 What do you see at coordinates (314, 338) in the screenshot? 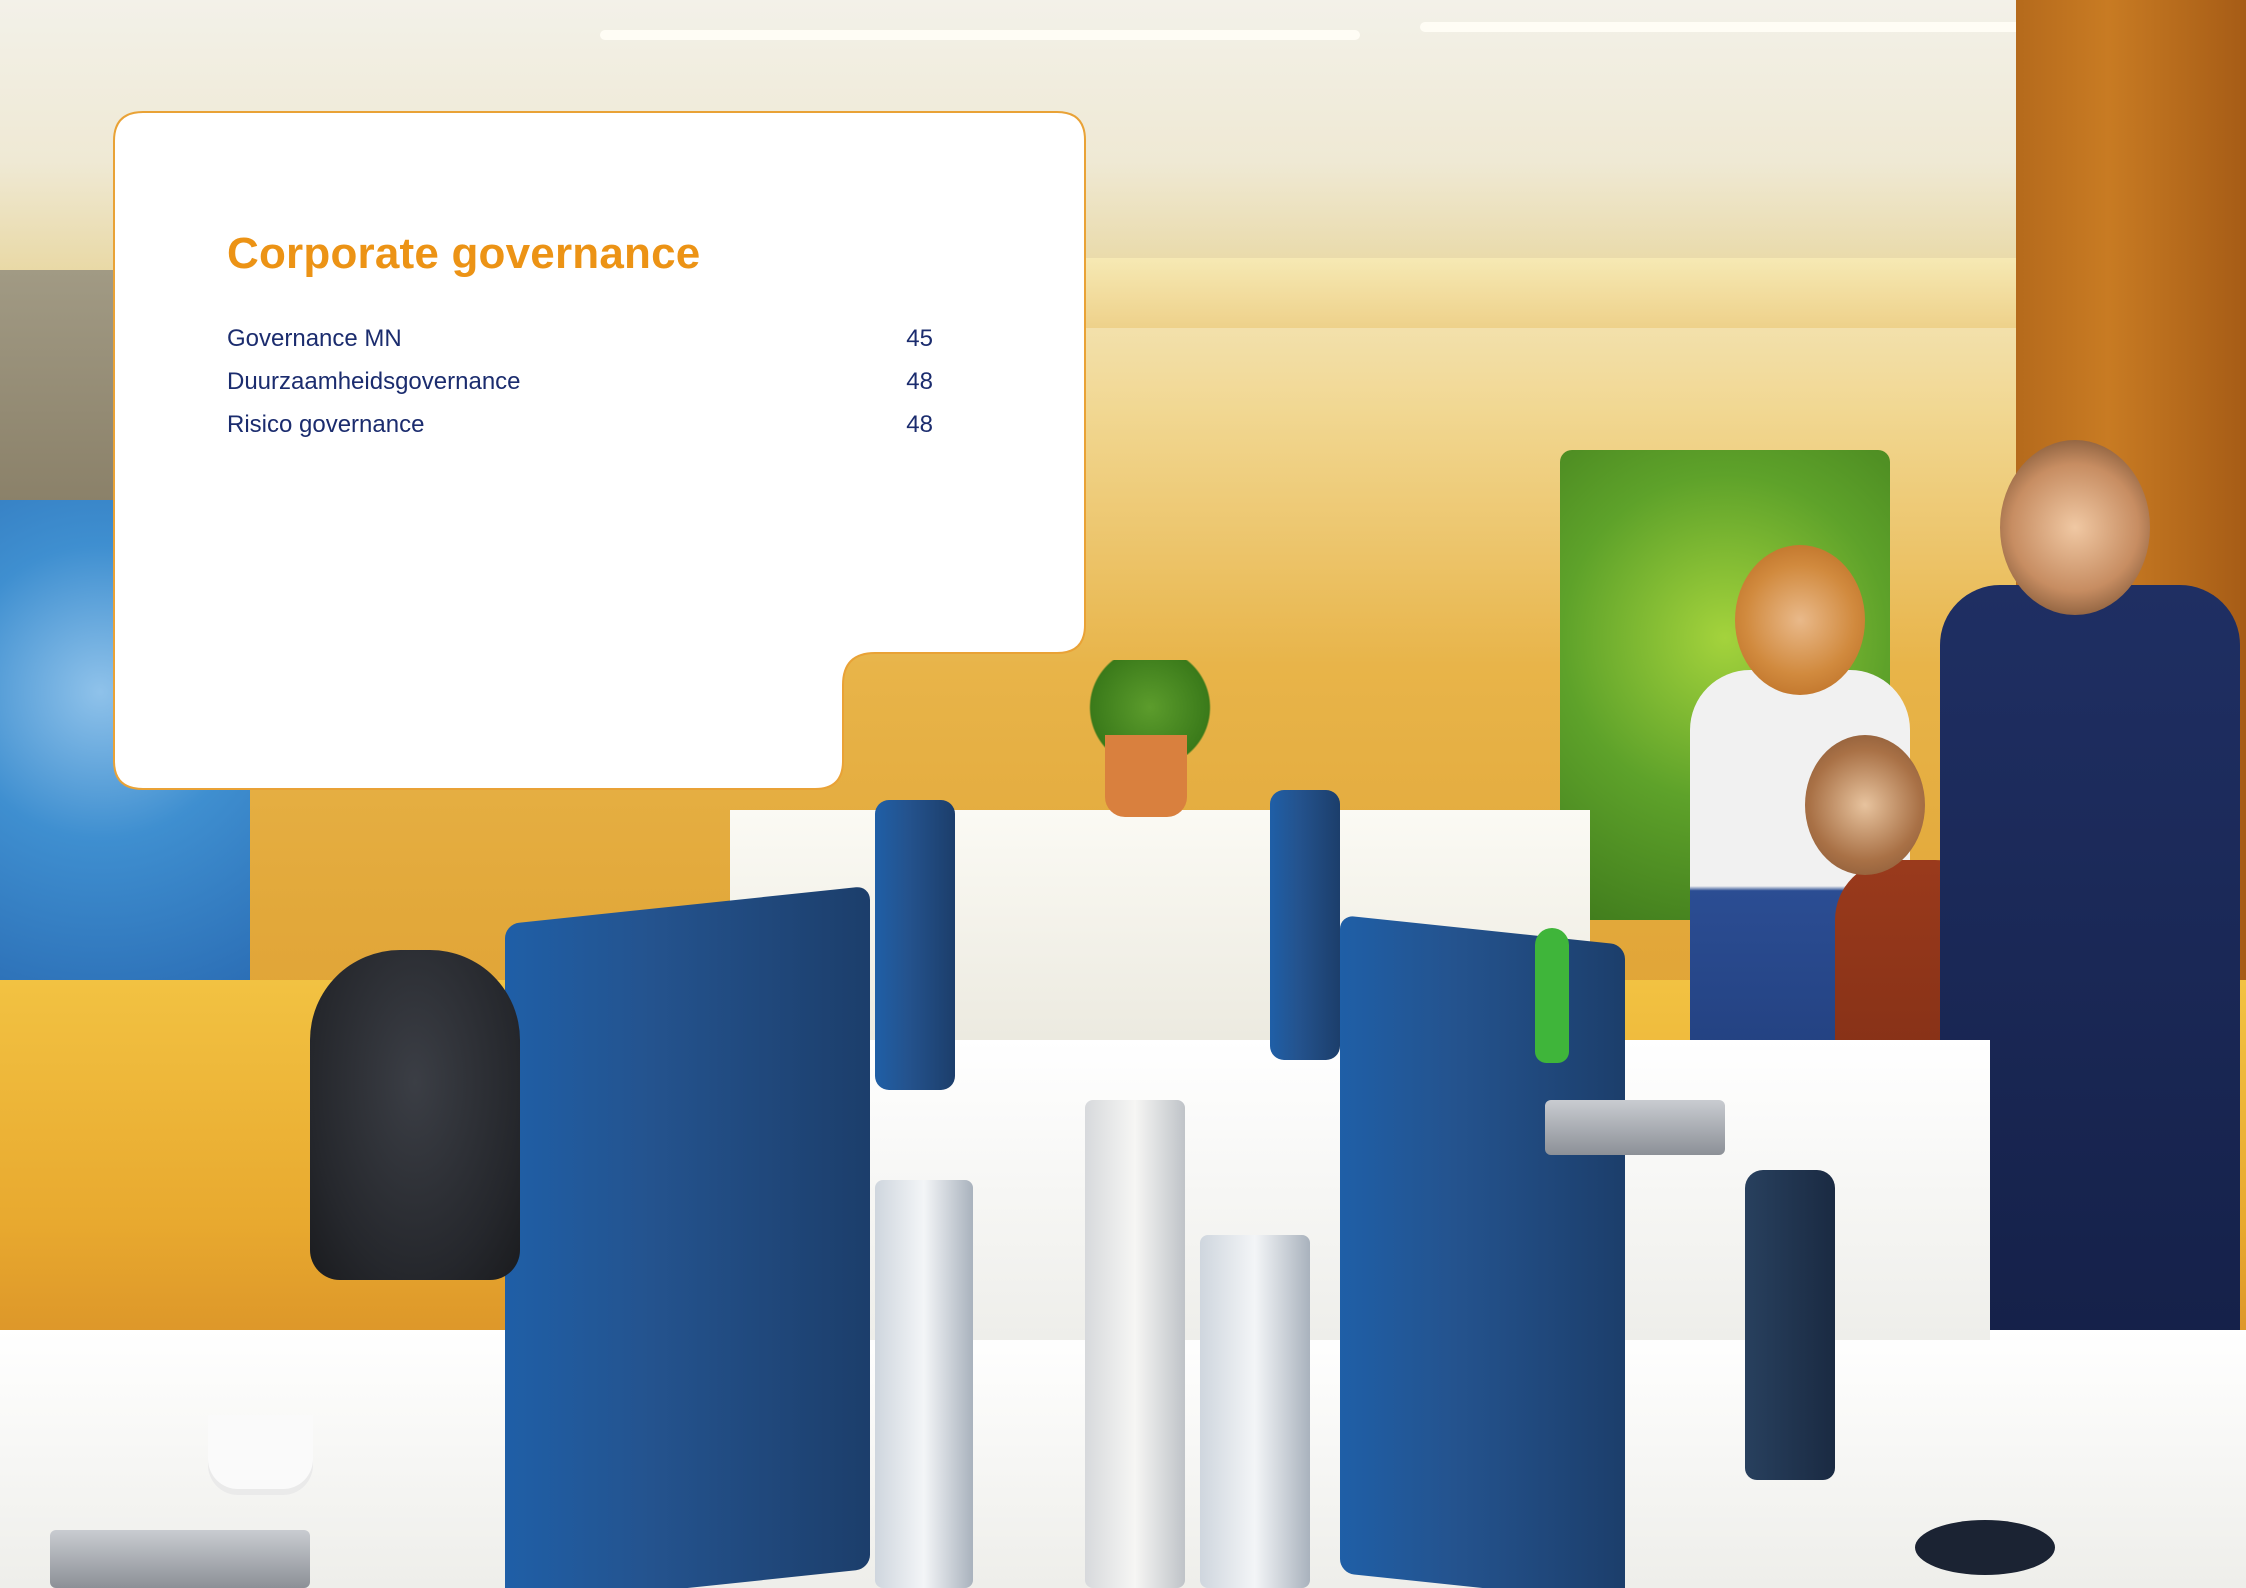
I see `toc-item-label: Governance MN` at bounding box center [314, 338].